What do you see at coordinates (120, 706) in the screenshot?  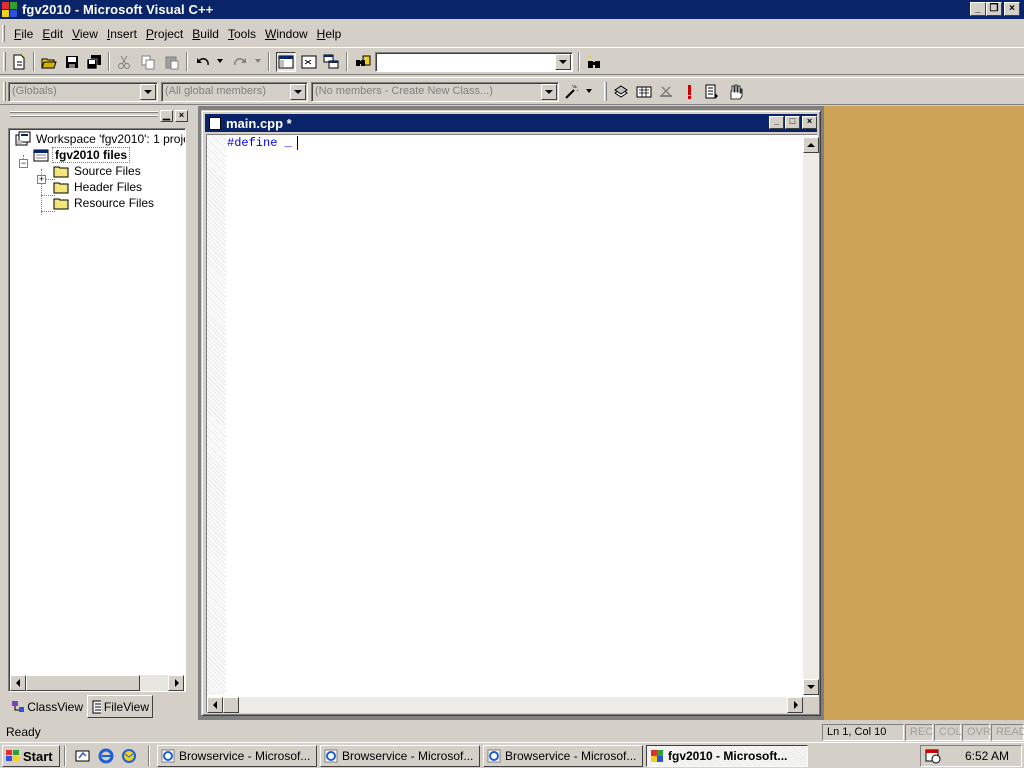 I see `tab-fileview: FileView` at bounding box center [120, 706].